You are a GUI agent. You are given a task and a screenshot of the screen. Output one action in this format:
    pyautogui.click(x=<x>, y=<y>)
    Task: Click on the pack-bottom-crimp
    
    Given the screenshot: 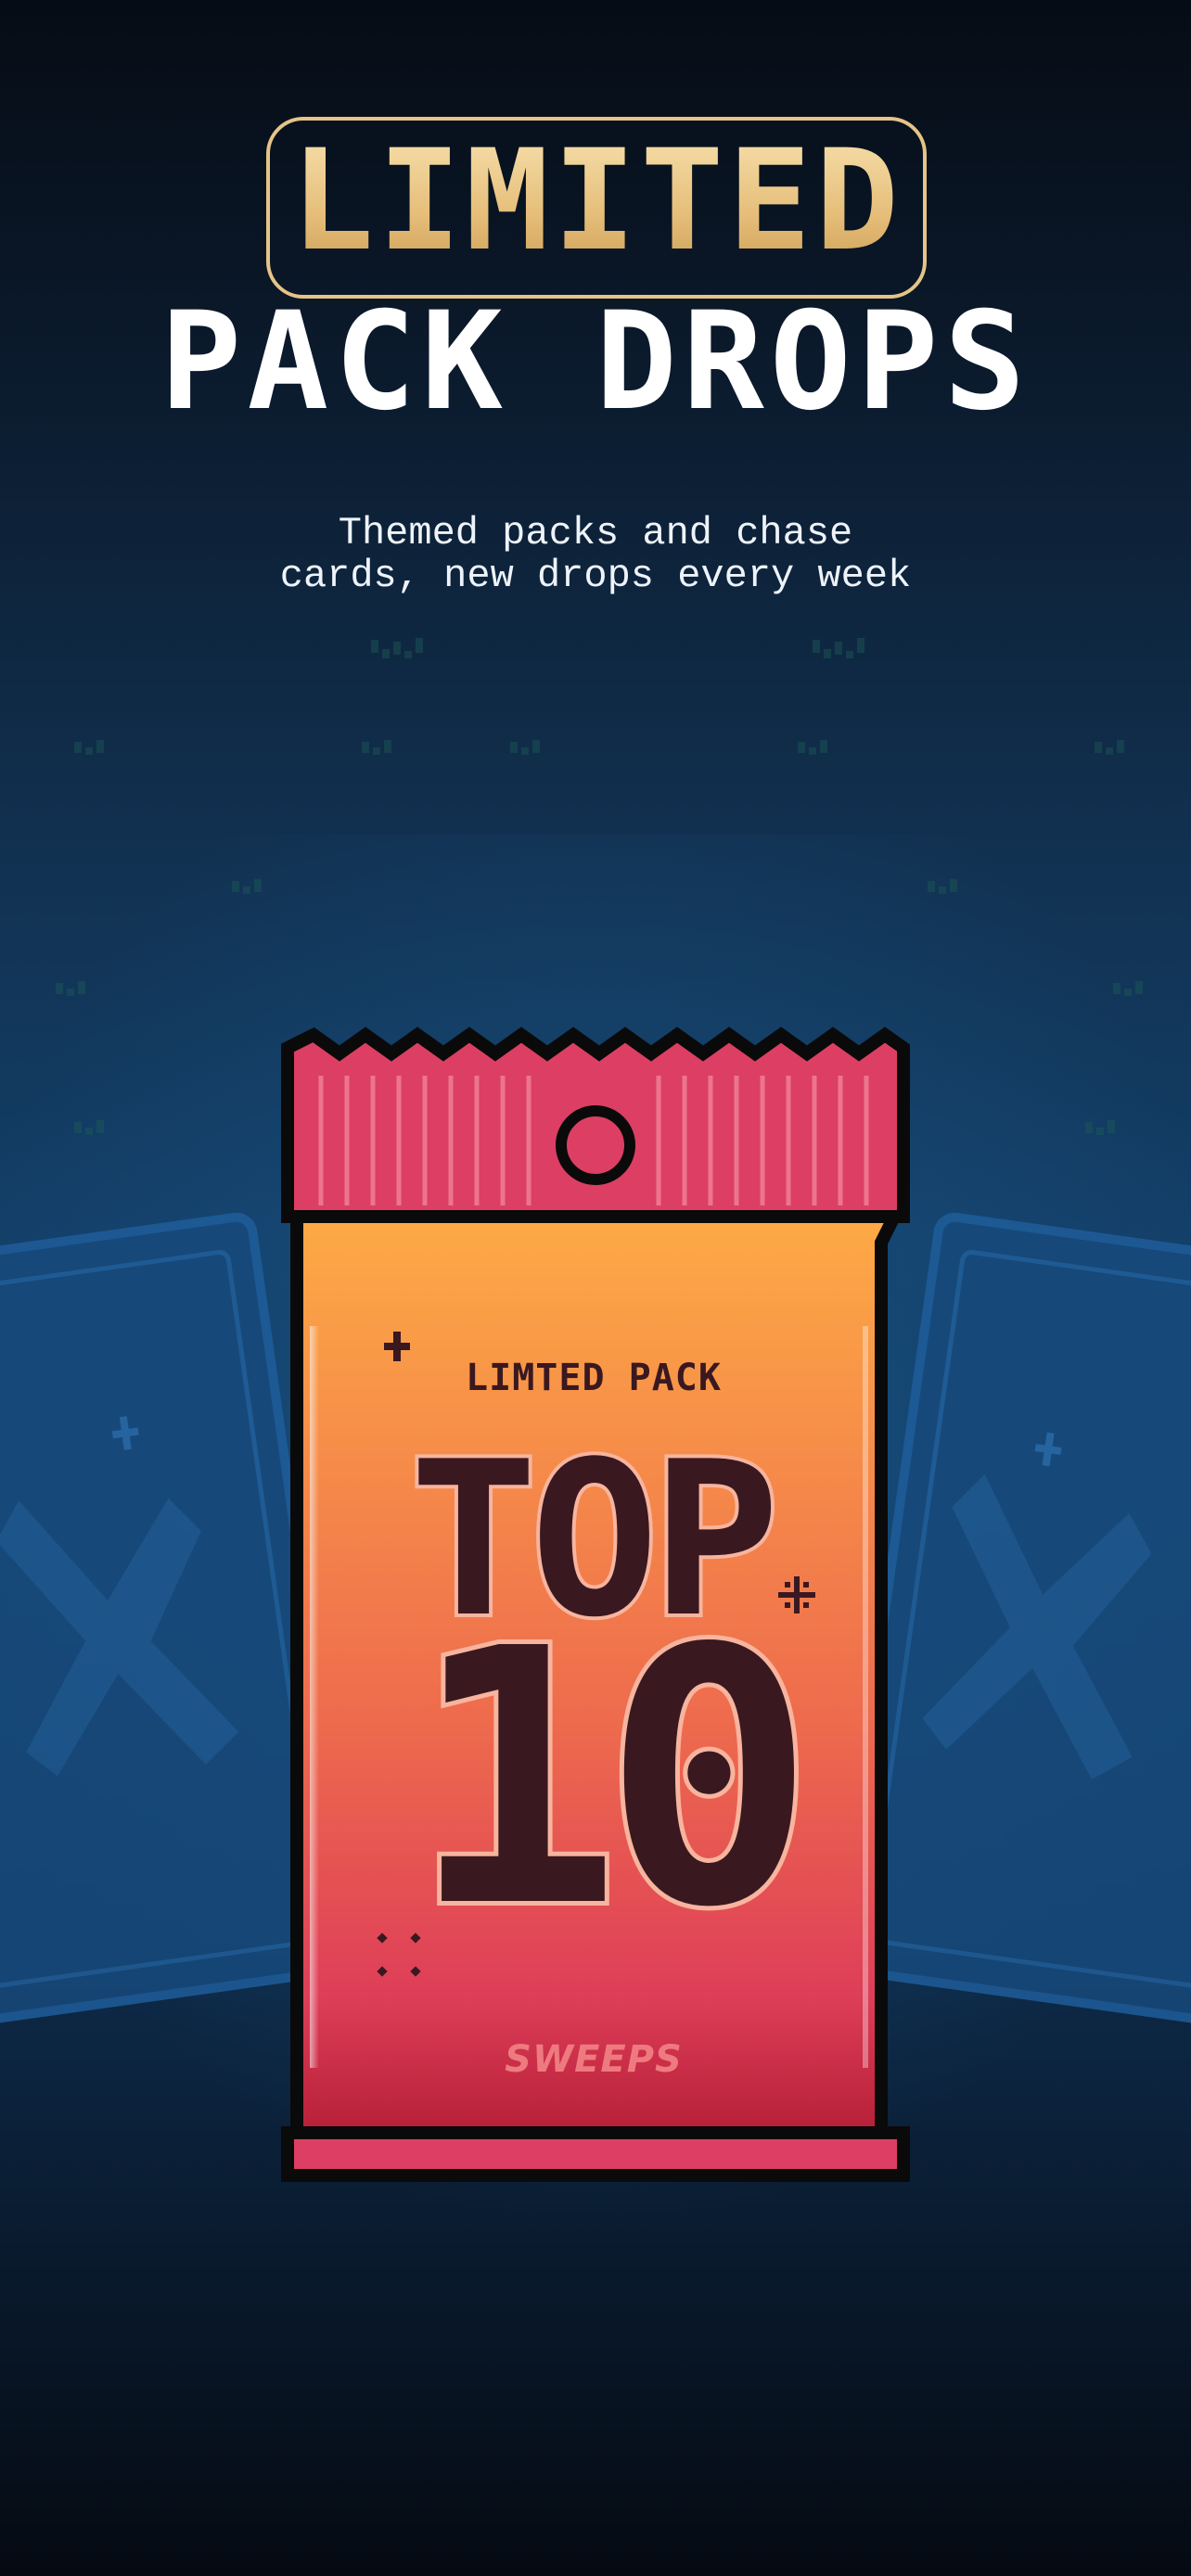 What is the action you would take?
    pyautogui.click(x=595, y=2154)
    